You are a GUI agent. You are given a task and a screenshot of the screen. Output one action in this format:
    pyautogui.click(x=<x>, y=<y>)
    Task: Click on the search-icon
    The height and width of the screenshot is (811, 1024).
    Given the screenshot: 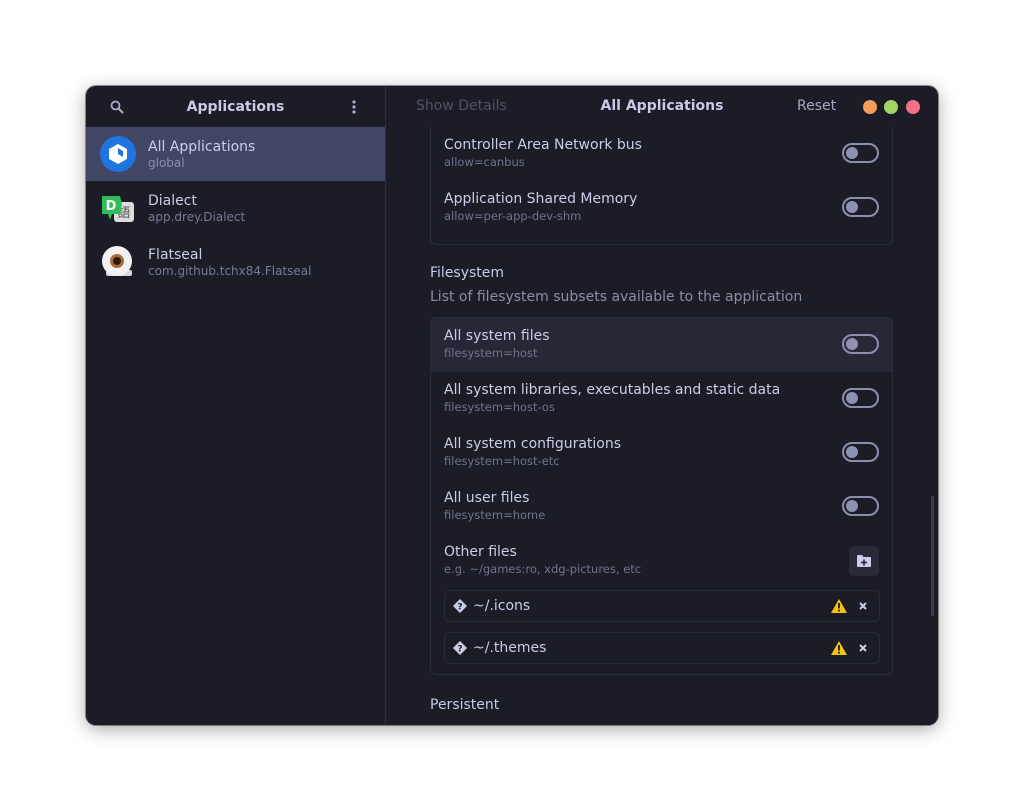 What is the action you would take?
    pyautogui.click(x=117, y=107)
    